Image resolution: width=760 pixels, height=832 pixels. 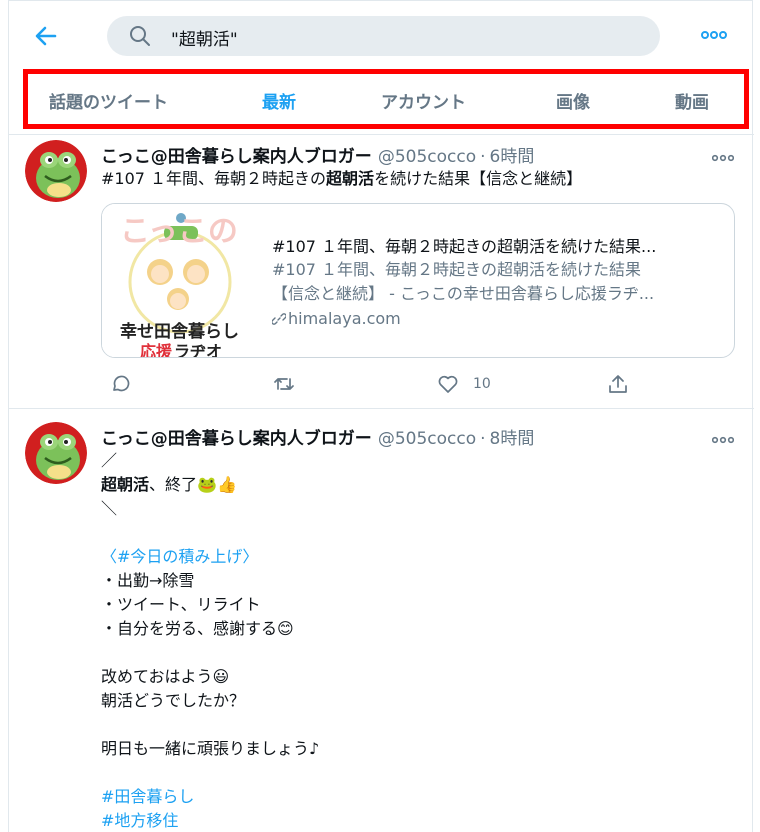 What do you see at coordinates (478, 178) in the screenshot?
I see `tweet-text-part: を続けた結果【信念と継続】` at bounding box center [478, 178].